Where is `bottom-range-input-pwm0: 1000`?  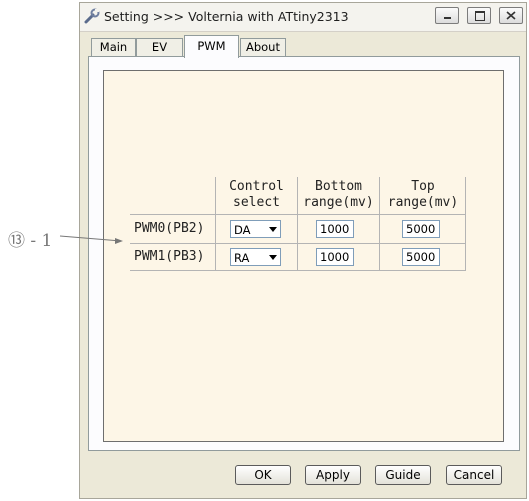
bottom-range-input-pwm0: 1000 is located at coordinates (335, 229).